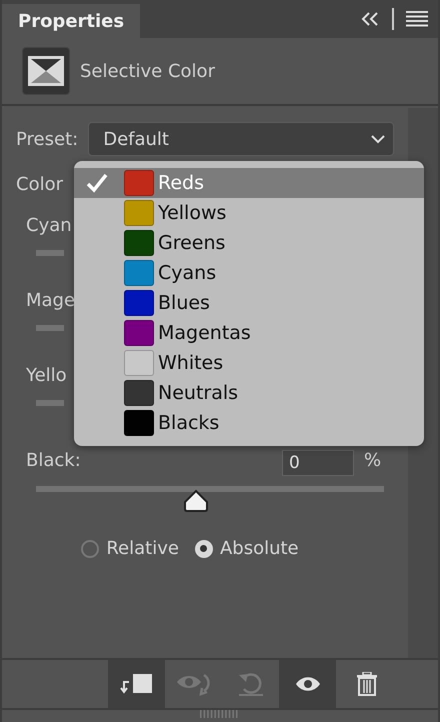  I want to click on slider-thumb, so click(196, 501).